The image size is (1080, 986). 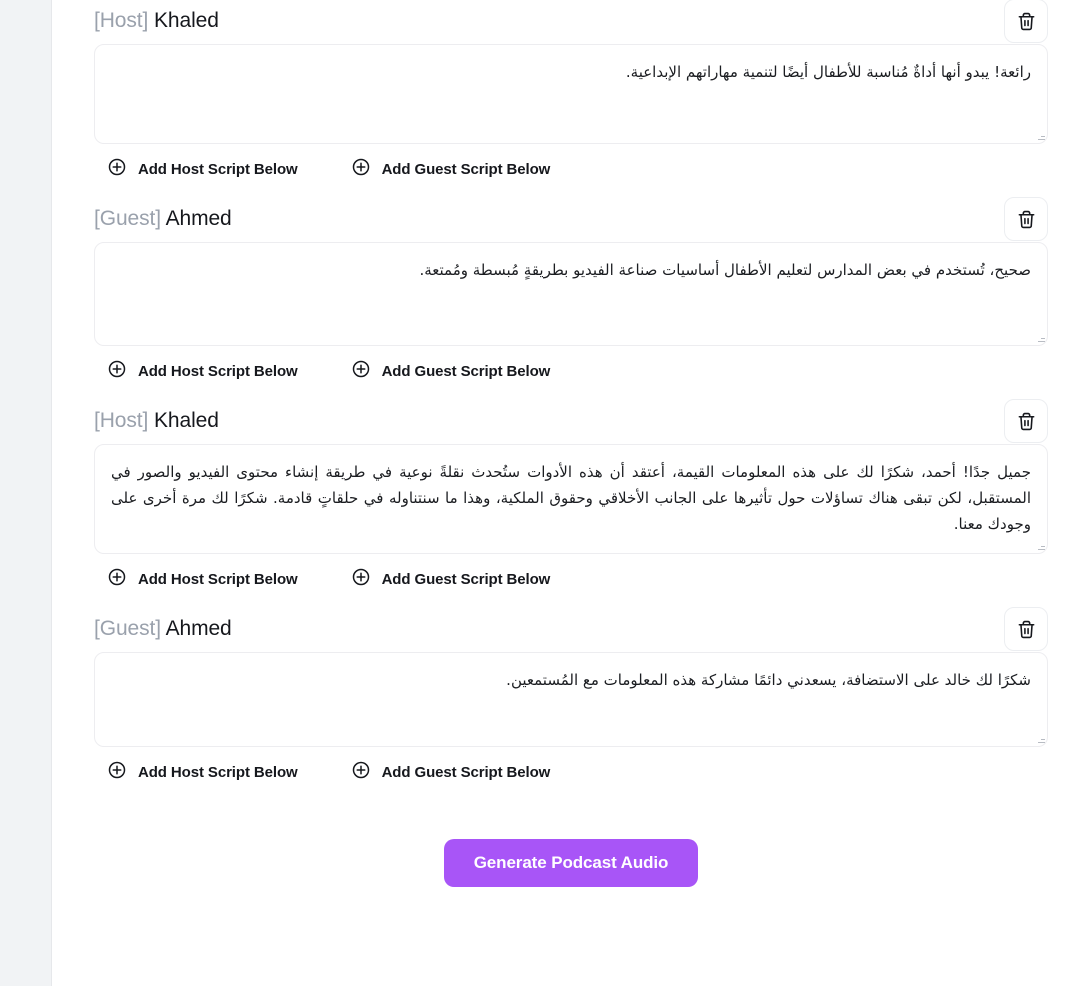 What do you see at coordinates (26, 493) in the screenshot?
I see `left-sidebar-rail` at bounding box center [26, 493].